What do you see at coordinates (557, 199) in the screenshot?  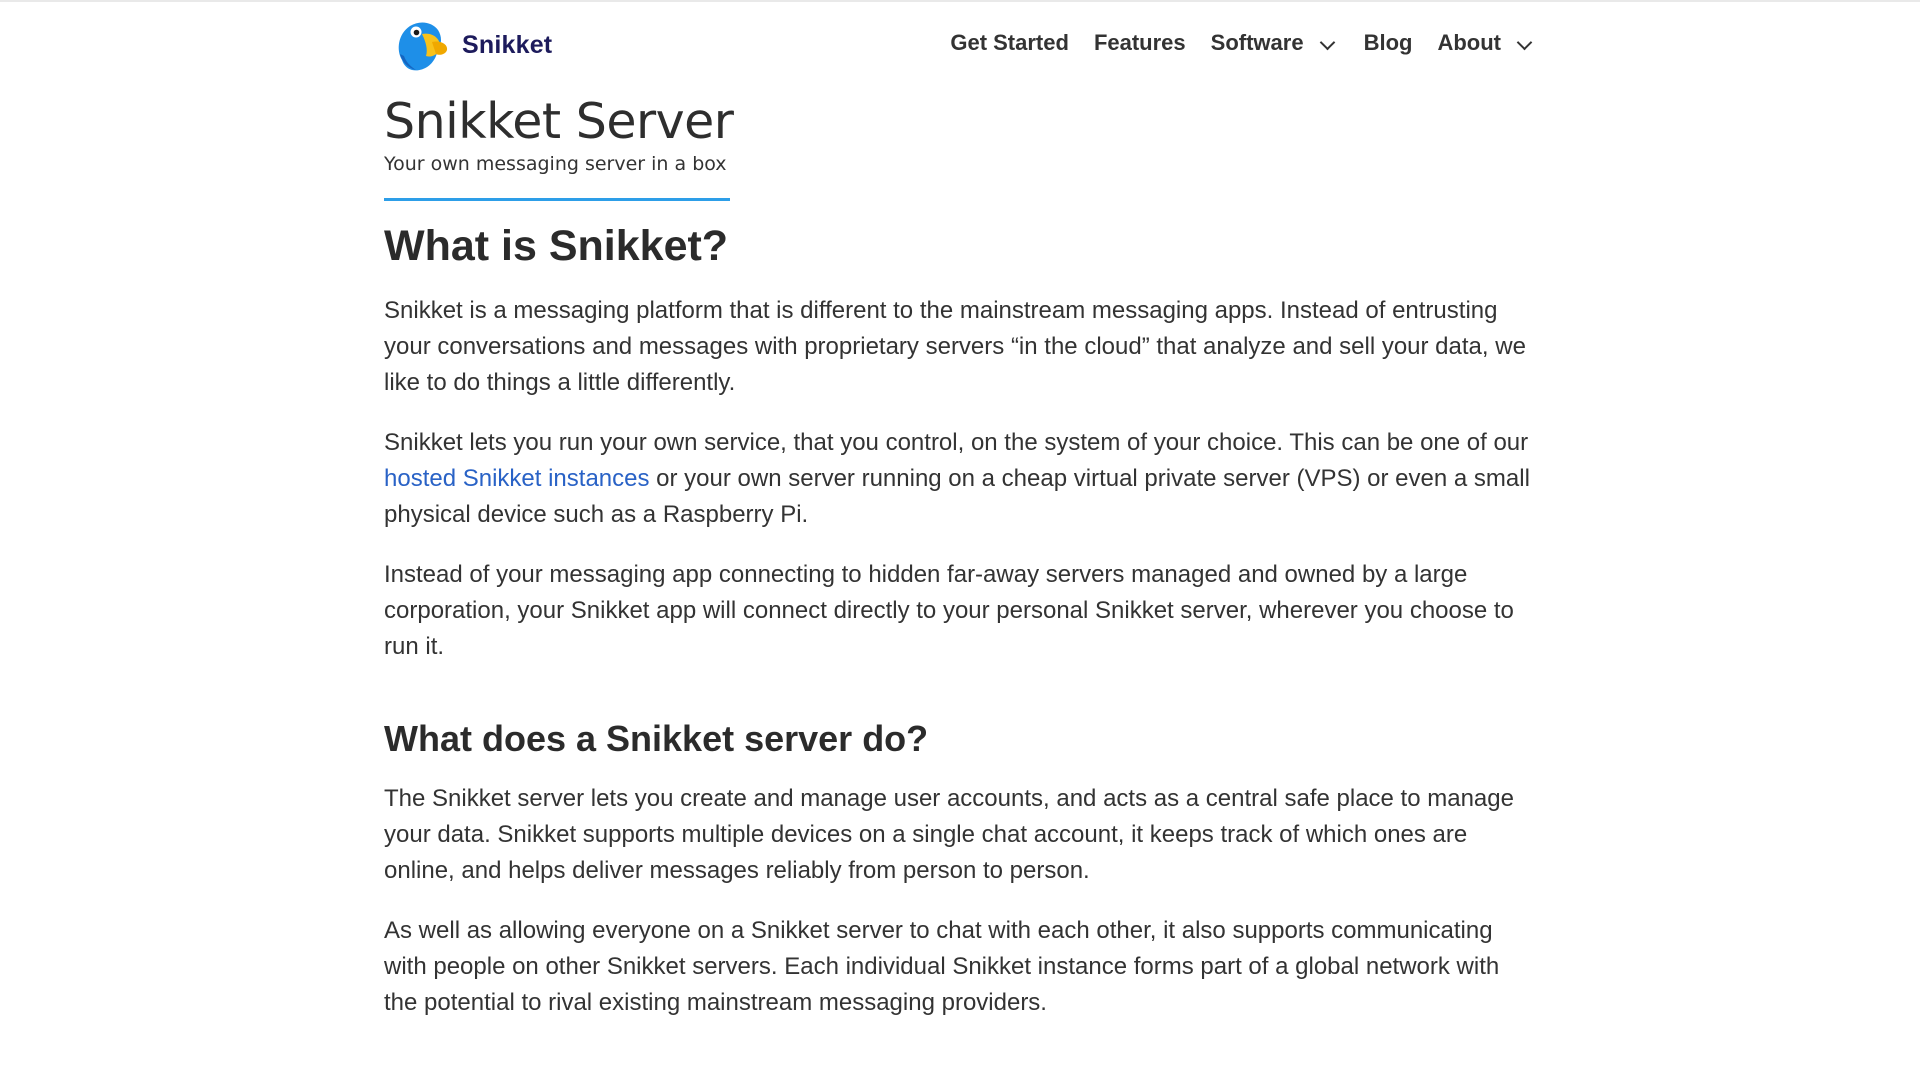 I see `title-underline` at bounding box center [557, 199].